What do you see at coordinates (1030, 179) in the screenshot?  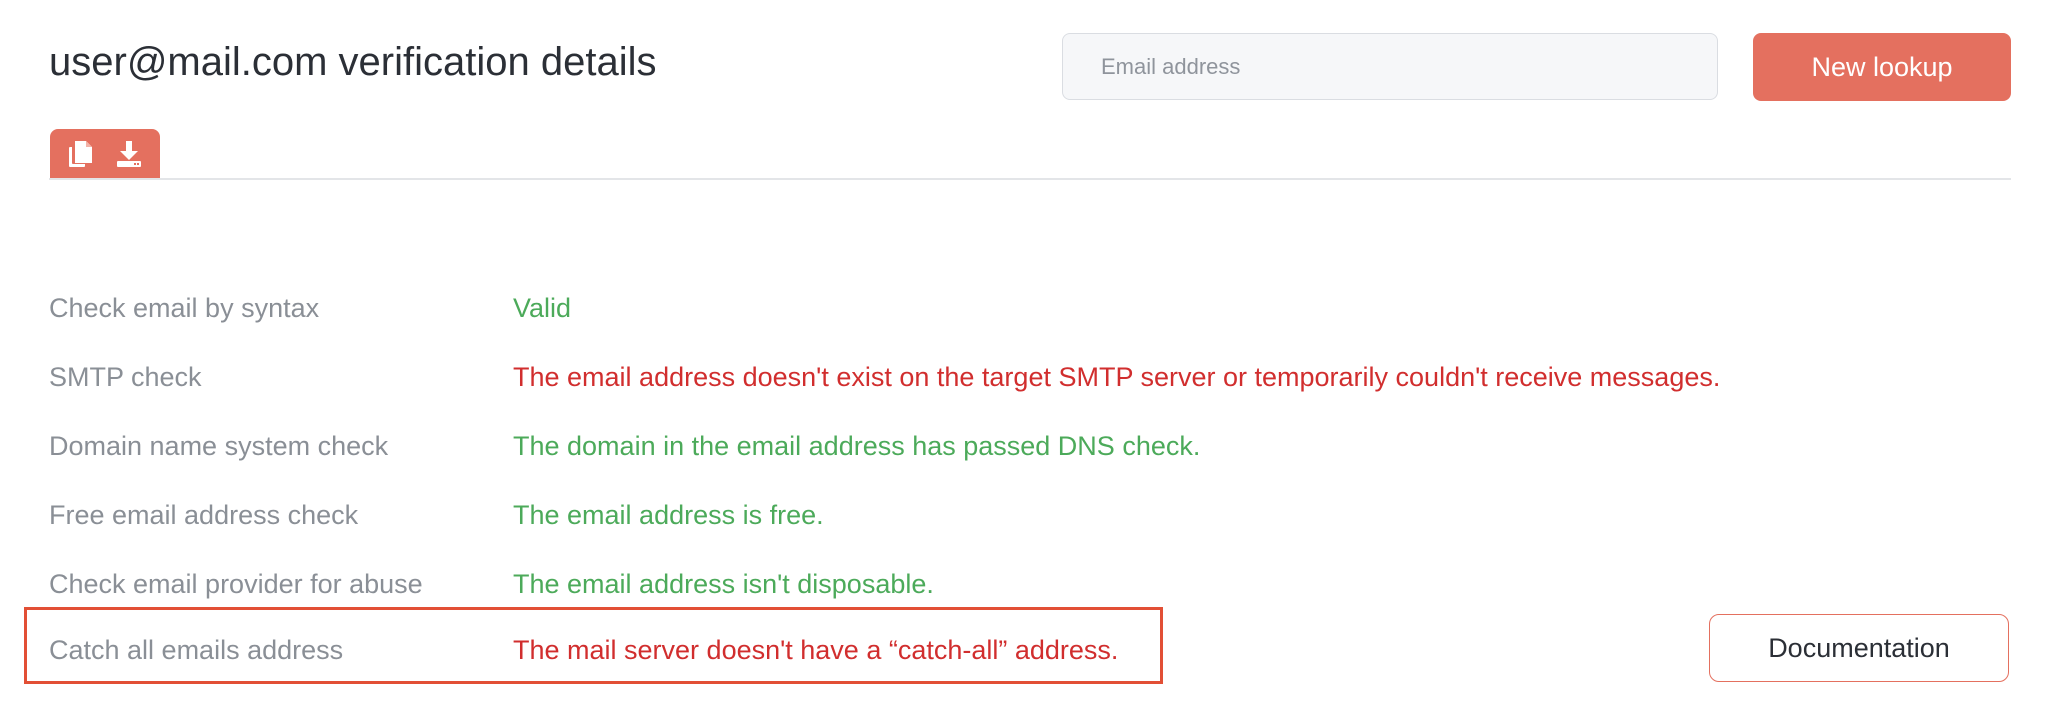 I see `header-divider` at bounding box center [1030, 179].